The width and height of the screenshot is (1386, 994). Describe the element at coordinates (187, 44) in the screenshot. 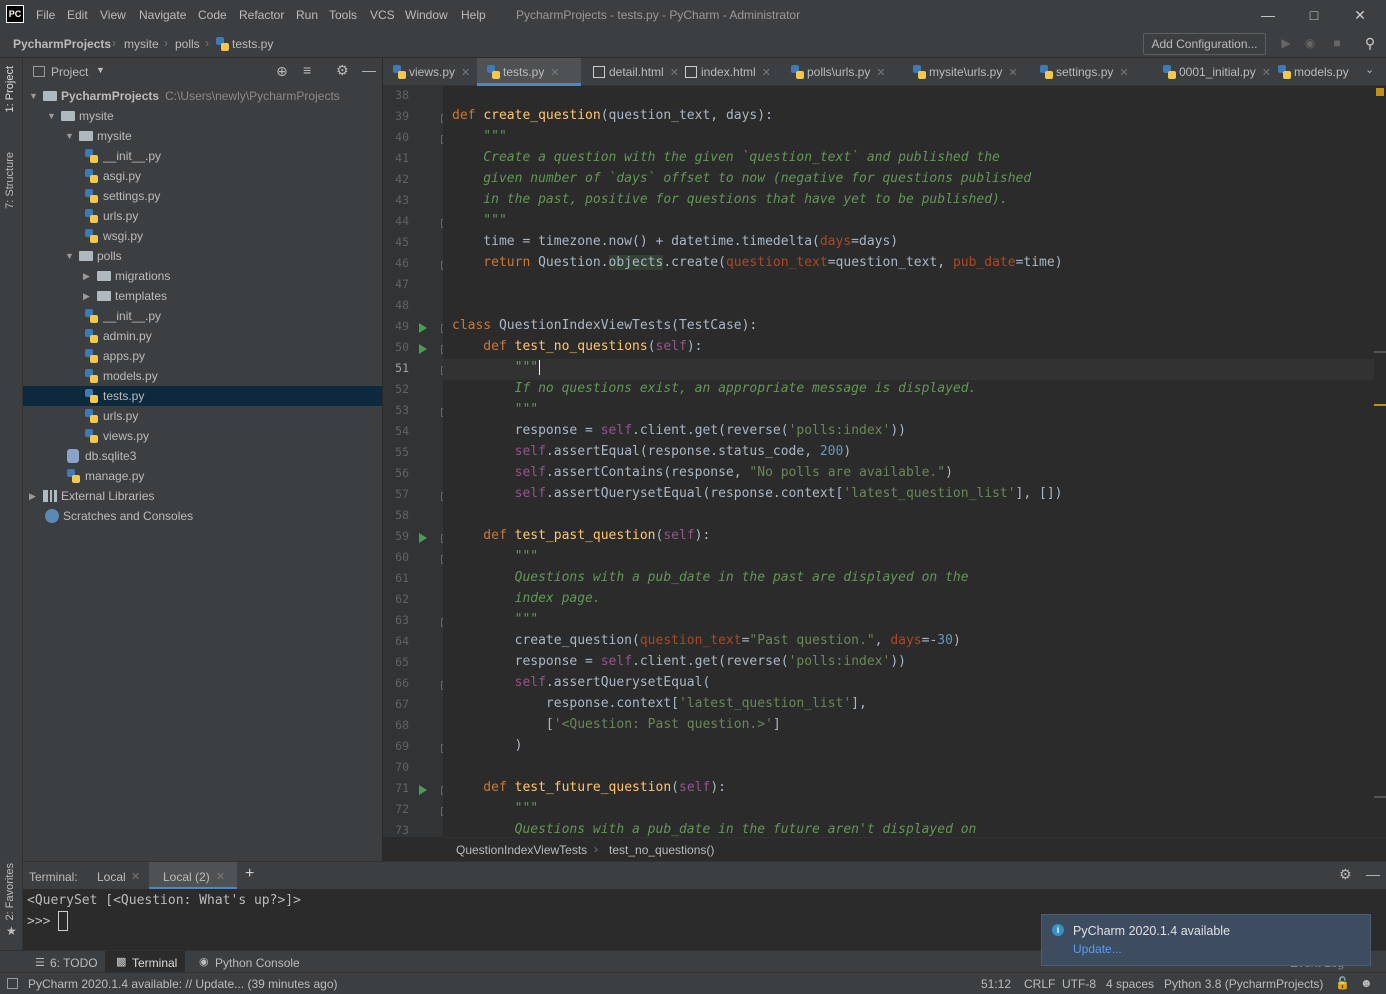

I see `breadcrumb-polls: polls` at that location.